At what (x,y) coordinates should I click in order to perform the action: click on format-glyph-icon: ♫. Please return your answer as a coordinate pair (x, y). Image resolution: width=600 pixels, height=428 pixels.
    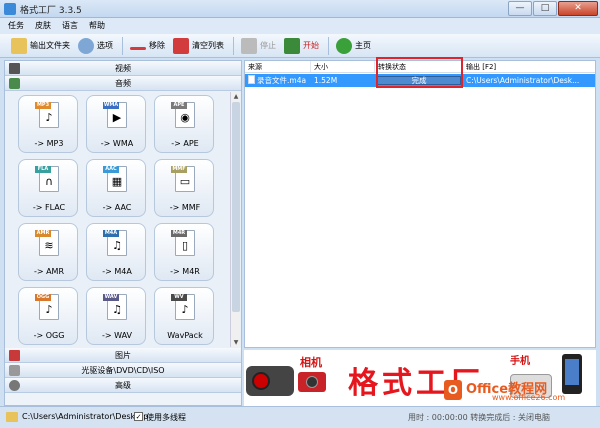
    Looking at the image, I should click on (117, 245).